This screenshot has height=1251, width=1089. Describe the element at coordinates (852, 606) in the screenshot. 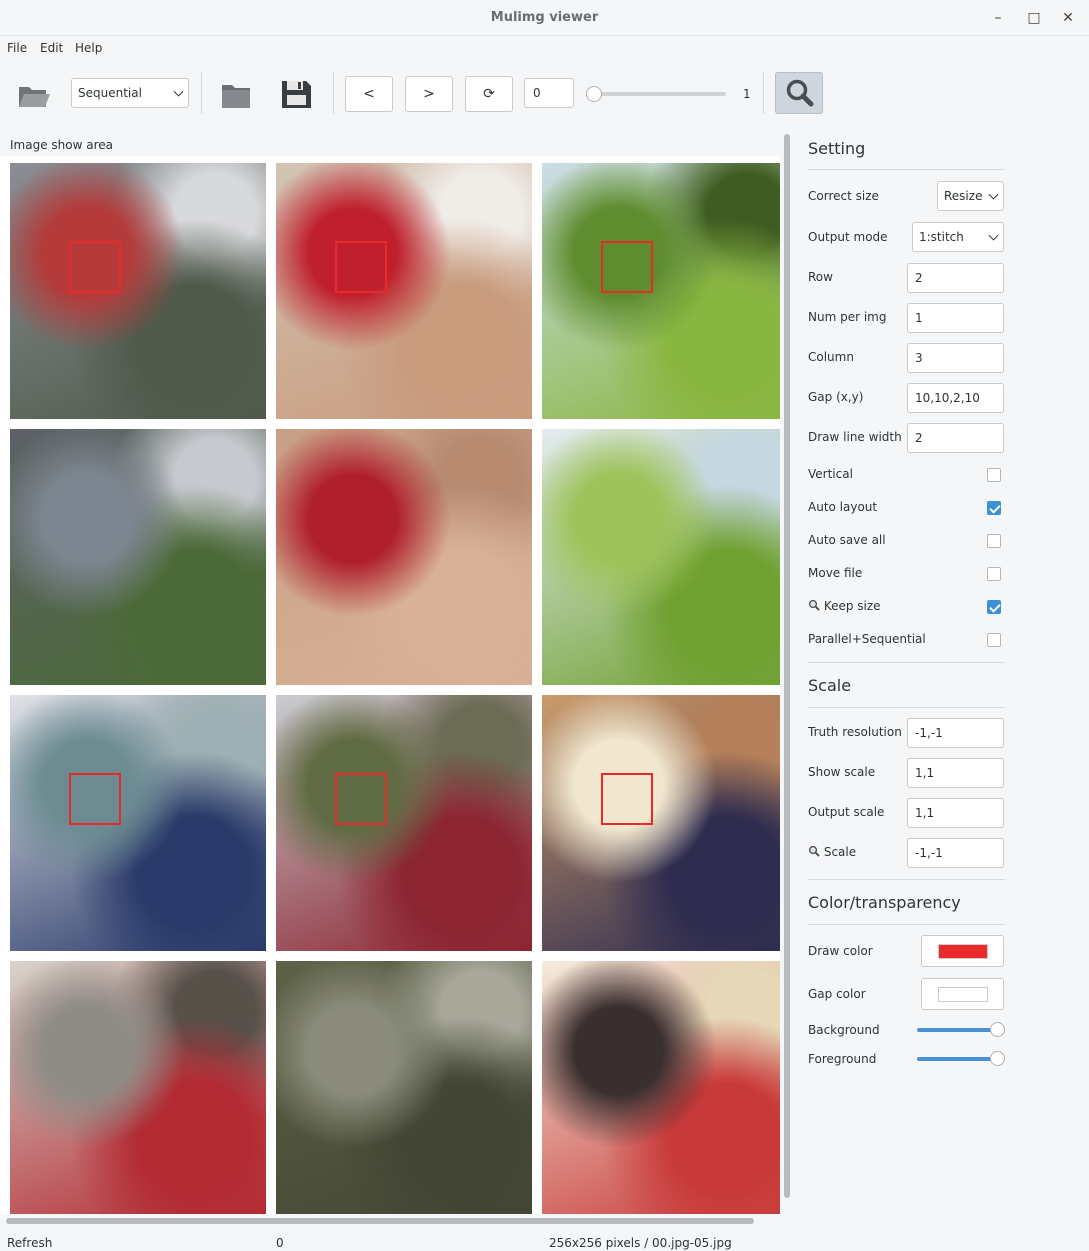

I see `keep-size-label: Keep size` at that location.